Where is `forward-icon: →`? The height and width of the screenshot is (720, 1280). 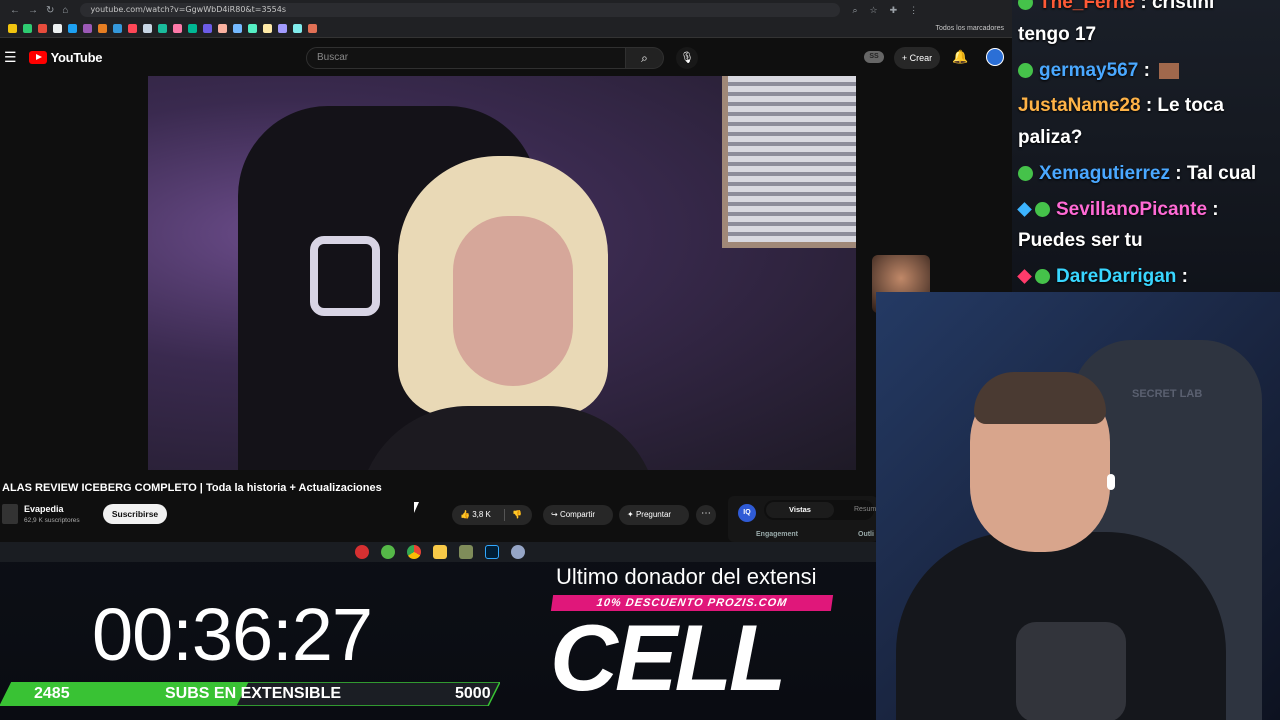
forward-icon: → is located at coordinates (33, 10).